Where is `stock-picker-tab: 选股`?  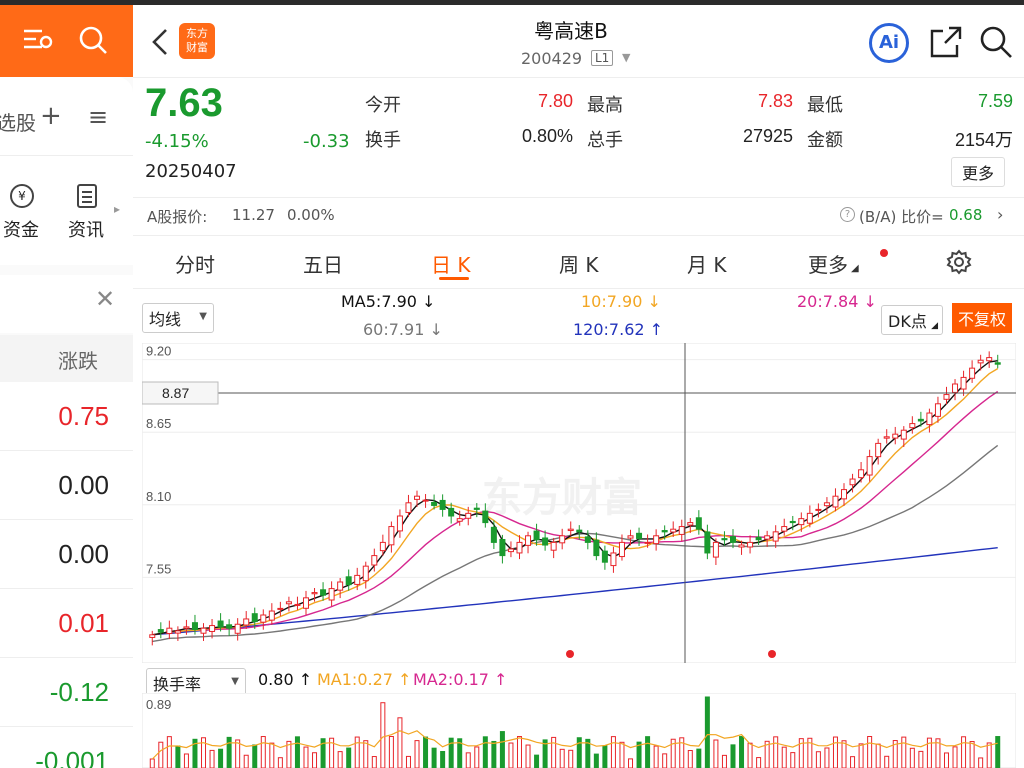
stock-picker-tab: 选股 is located at coordinates (18, 121).